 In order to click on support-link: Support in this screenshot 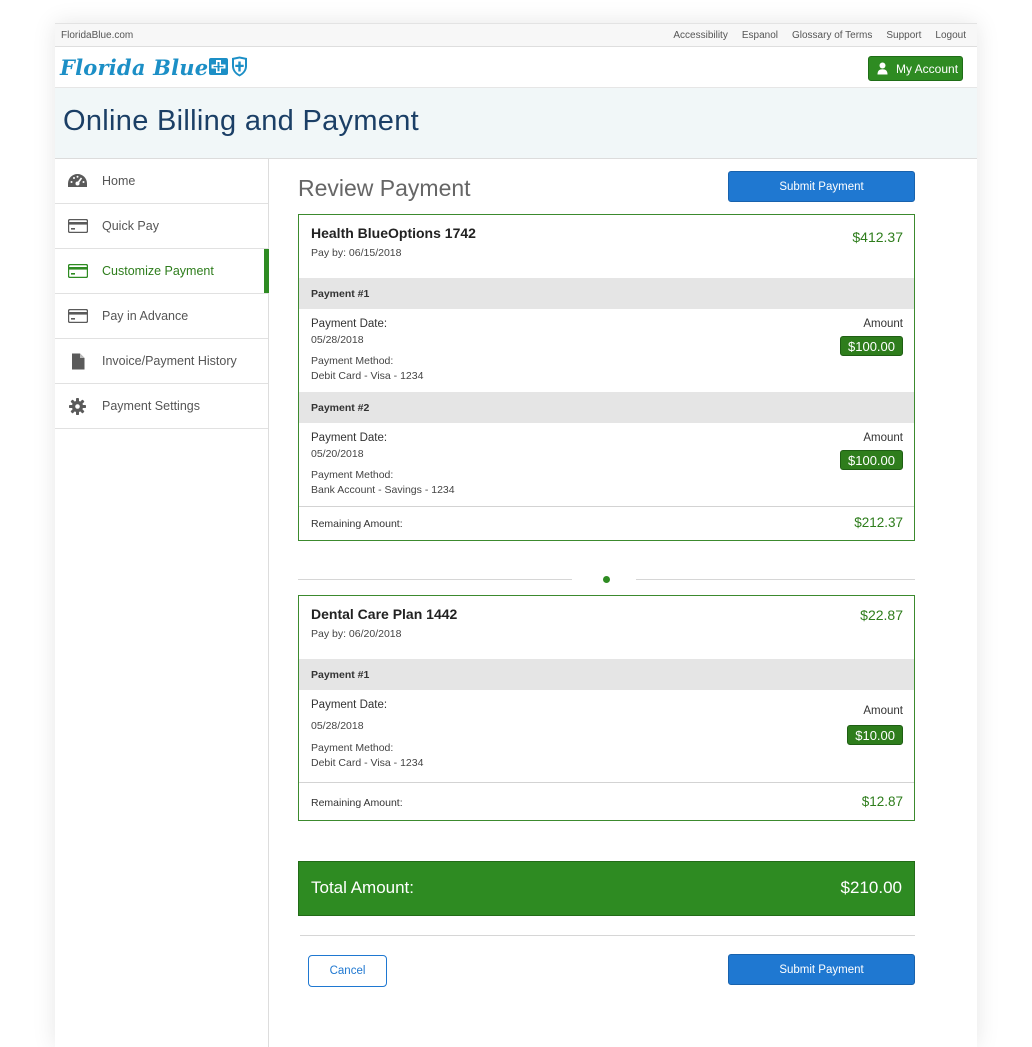, I will do `click(903, 35)`.